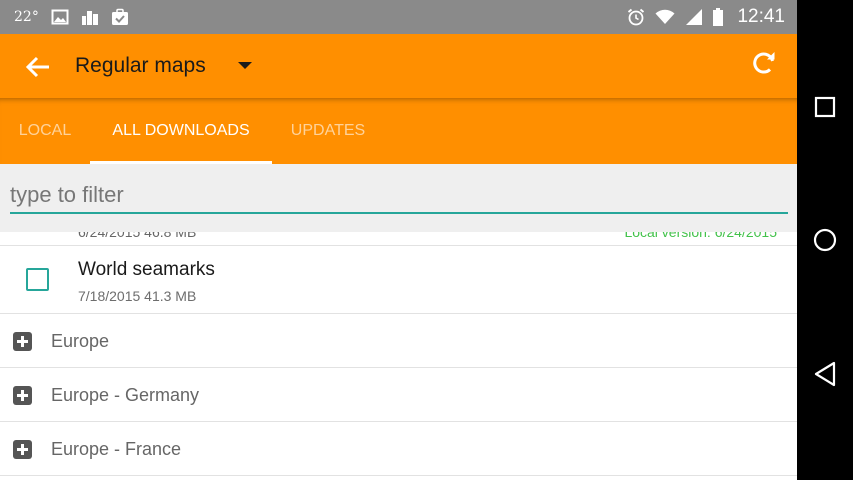 The width and height of the screenshot is (853, 480). I want to click on navigation-bar, so click(825, 240).